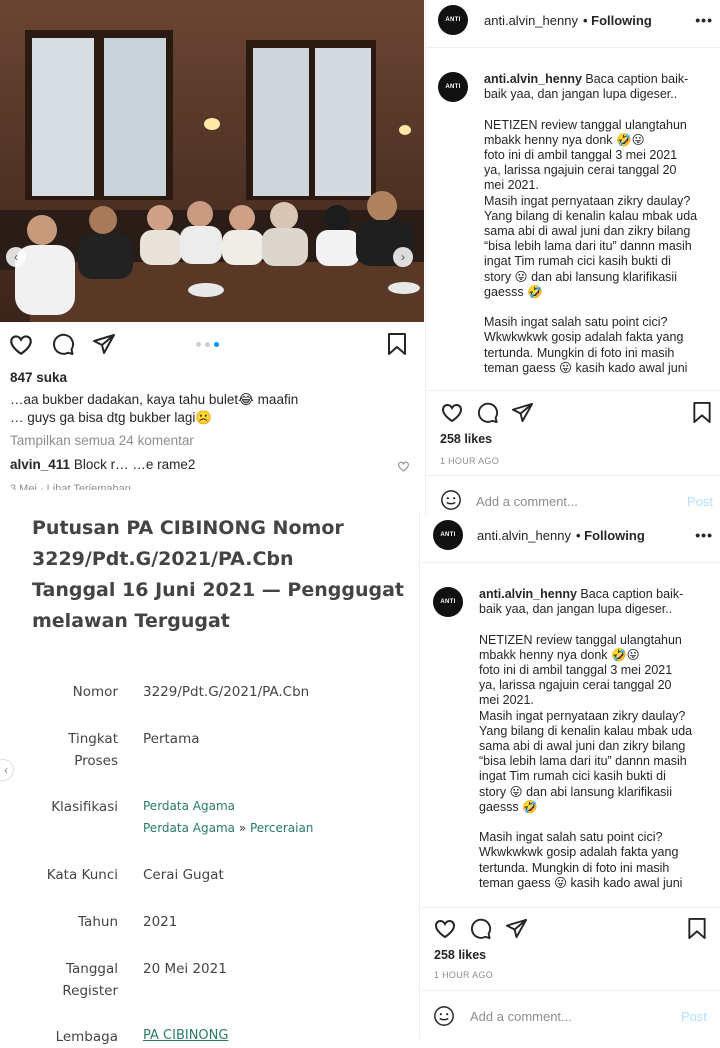  I want to click on comment-like-icon, so click(403, 466).